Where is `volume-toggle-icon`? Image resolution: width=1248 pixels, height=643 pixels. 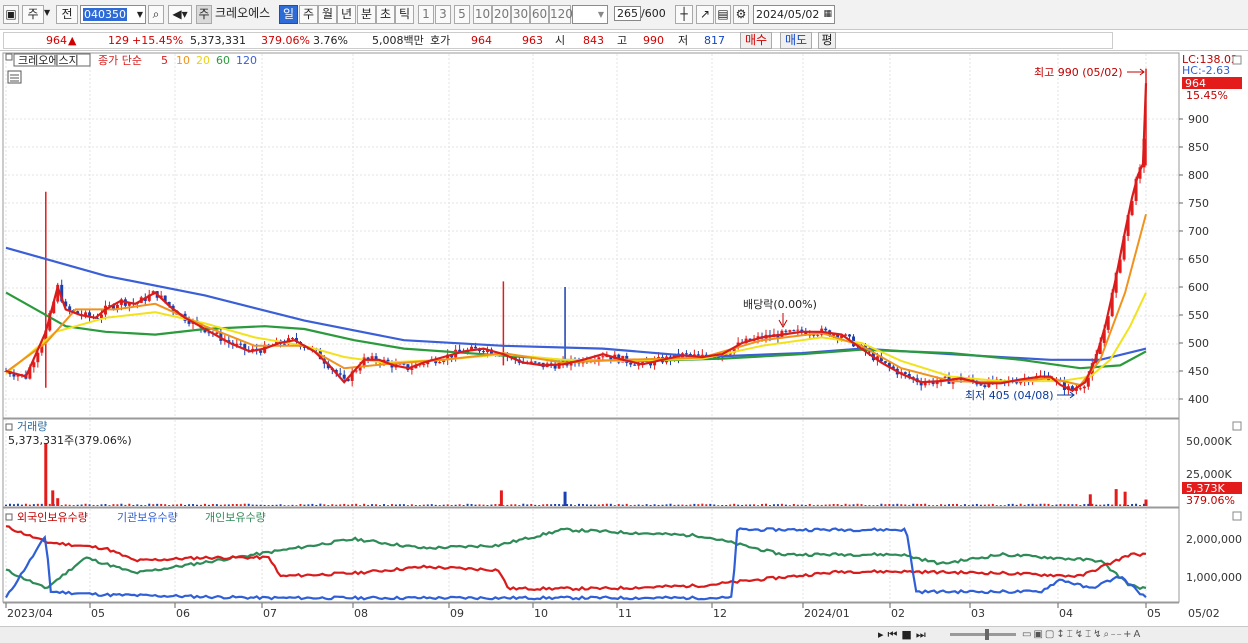 volume-toggle-icon is located at coordinates (9, 427).